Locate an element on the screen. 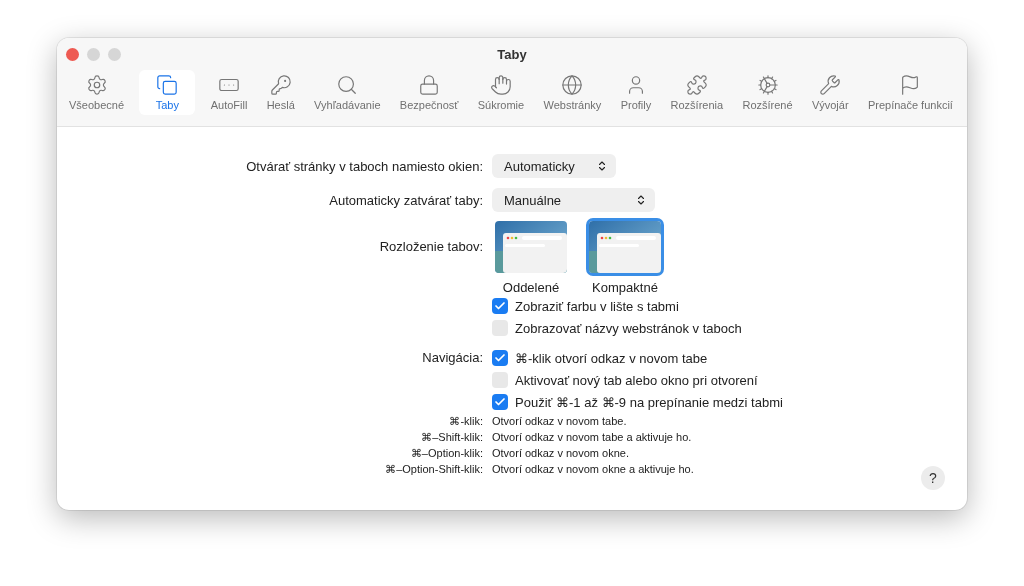  checkbox-label: ⌘-klik otvorí odkaz v novom tabe is located at coordinates (611, 358).